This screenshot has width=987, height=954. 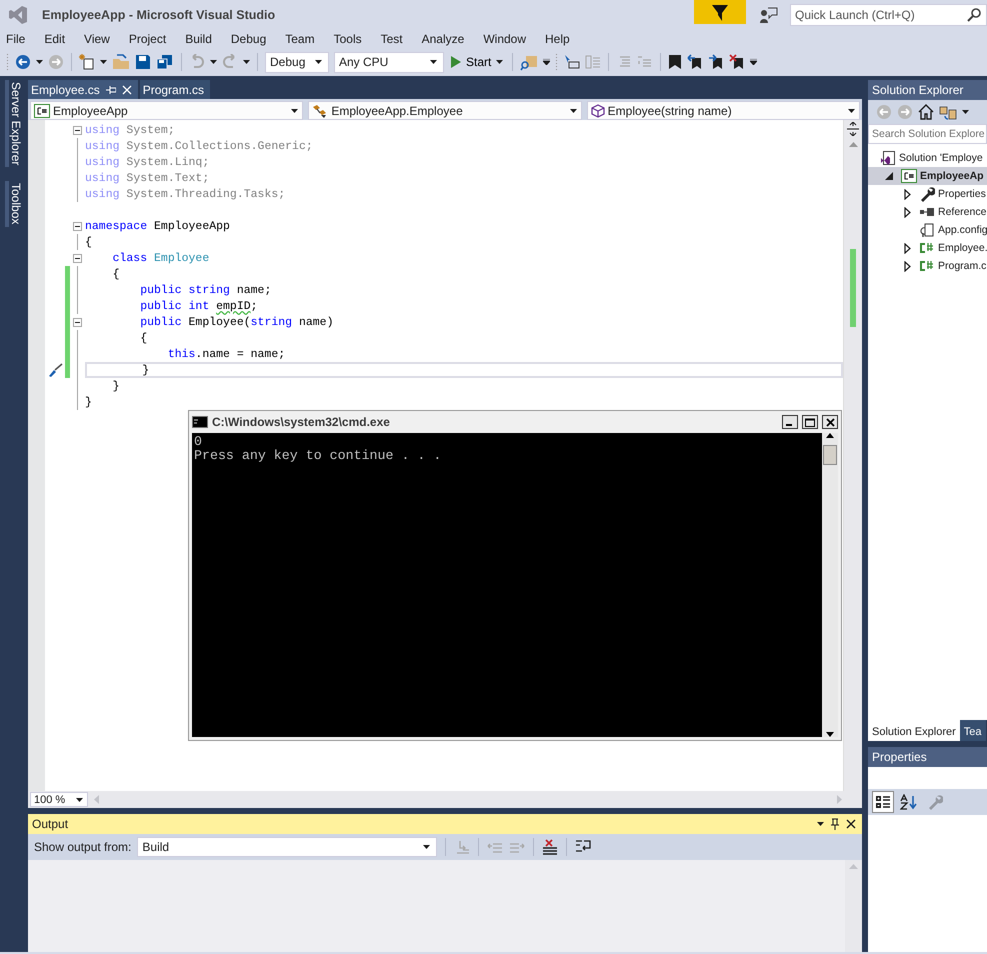 What do you see at coordinates (303, 39) in the screenshot?
I see `menu-item: Team` at bounding box center [303, 39].